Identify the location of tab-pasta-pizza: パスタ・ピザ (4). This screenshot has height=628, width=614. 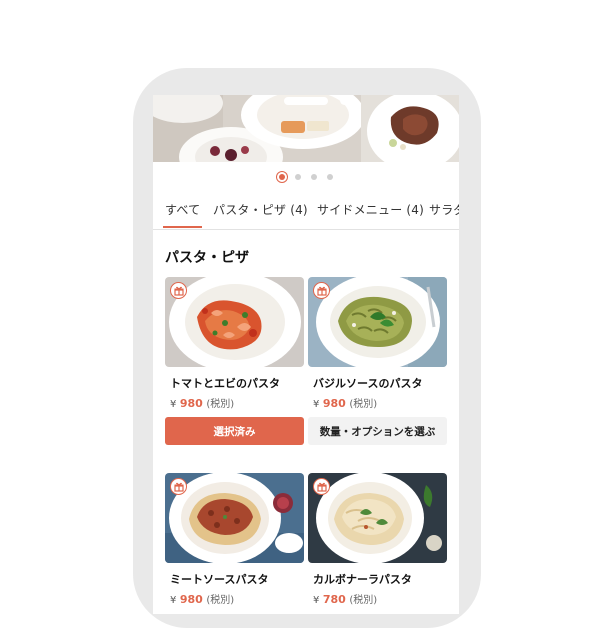
(260, 209).